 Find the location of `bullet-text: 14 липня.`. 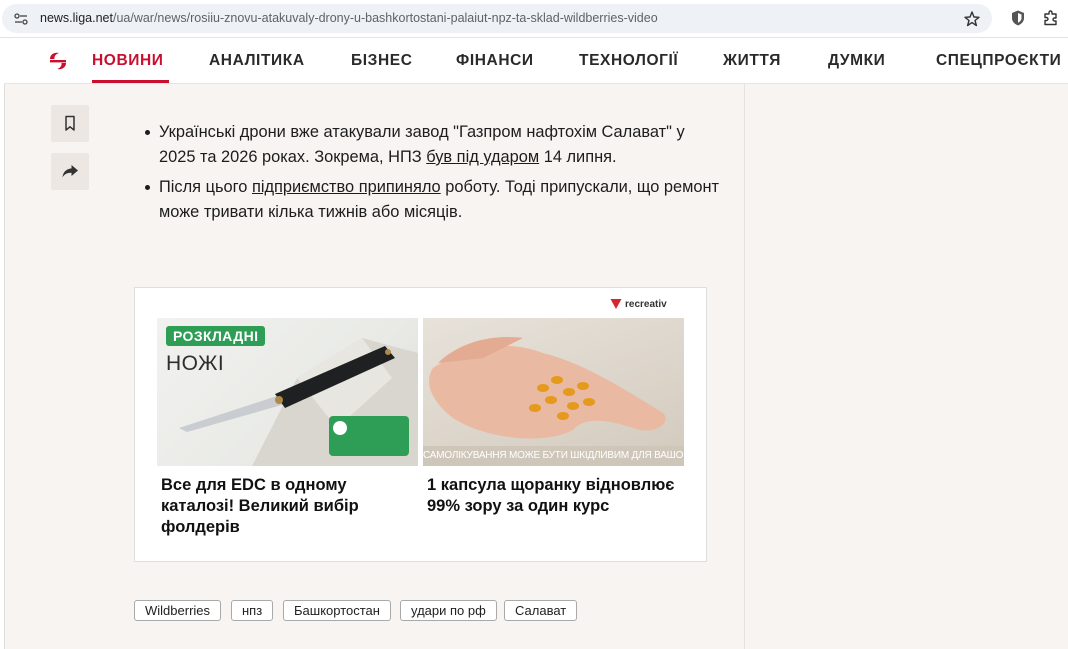

bullet-text: 14 липня. is located at coordinates (578, 157).